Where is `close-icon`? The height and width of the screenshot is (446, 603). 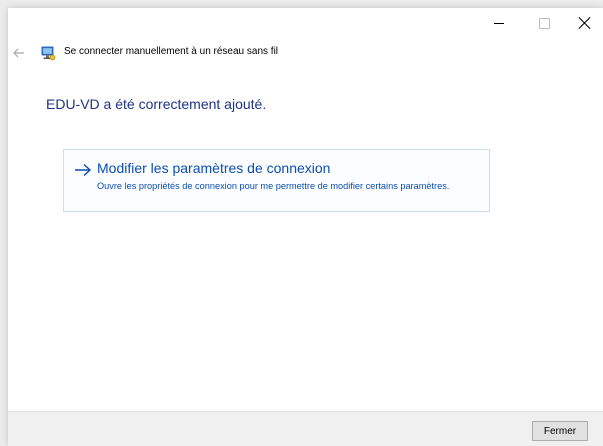 close-icon is located at coordinates (585, 23).